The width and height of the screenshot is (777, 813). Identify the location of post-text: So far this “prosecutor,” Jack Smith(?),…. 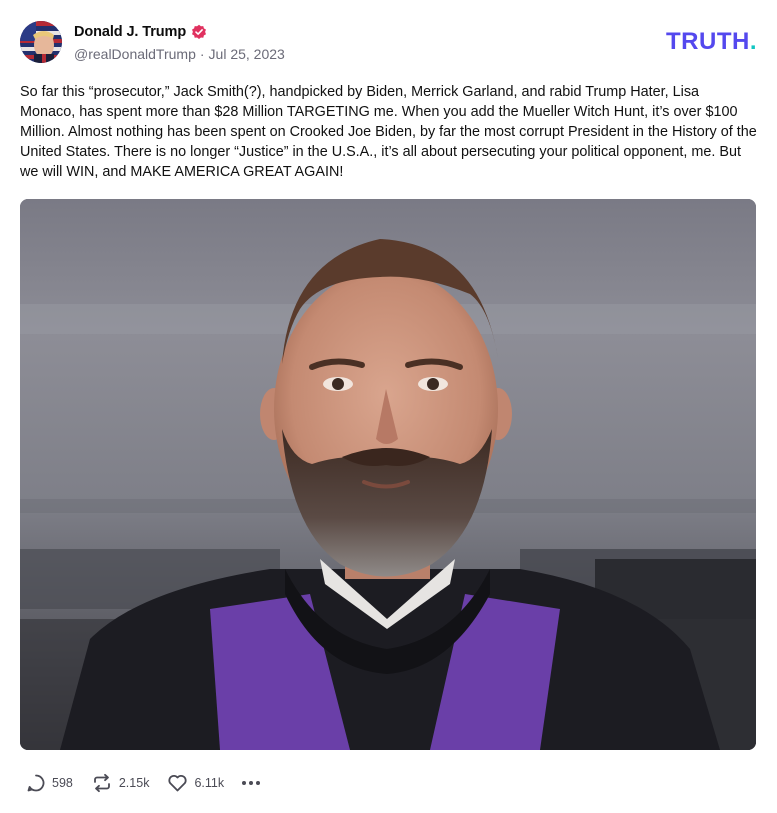
(388, 132).